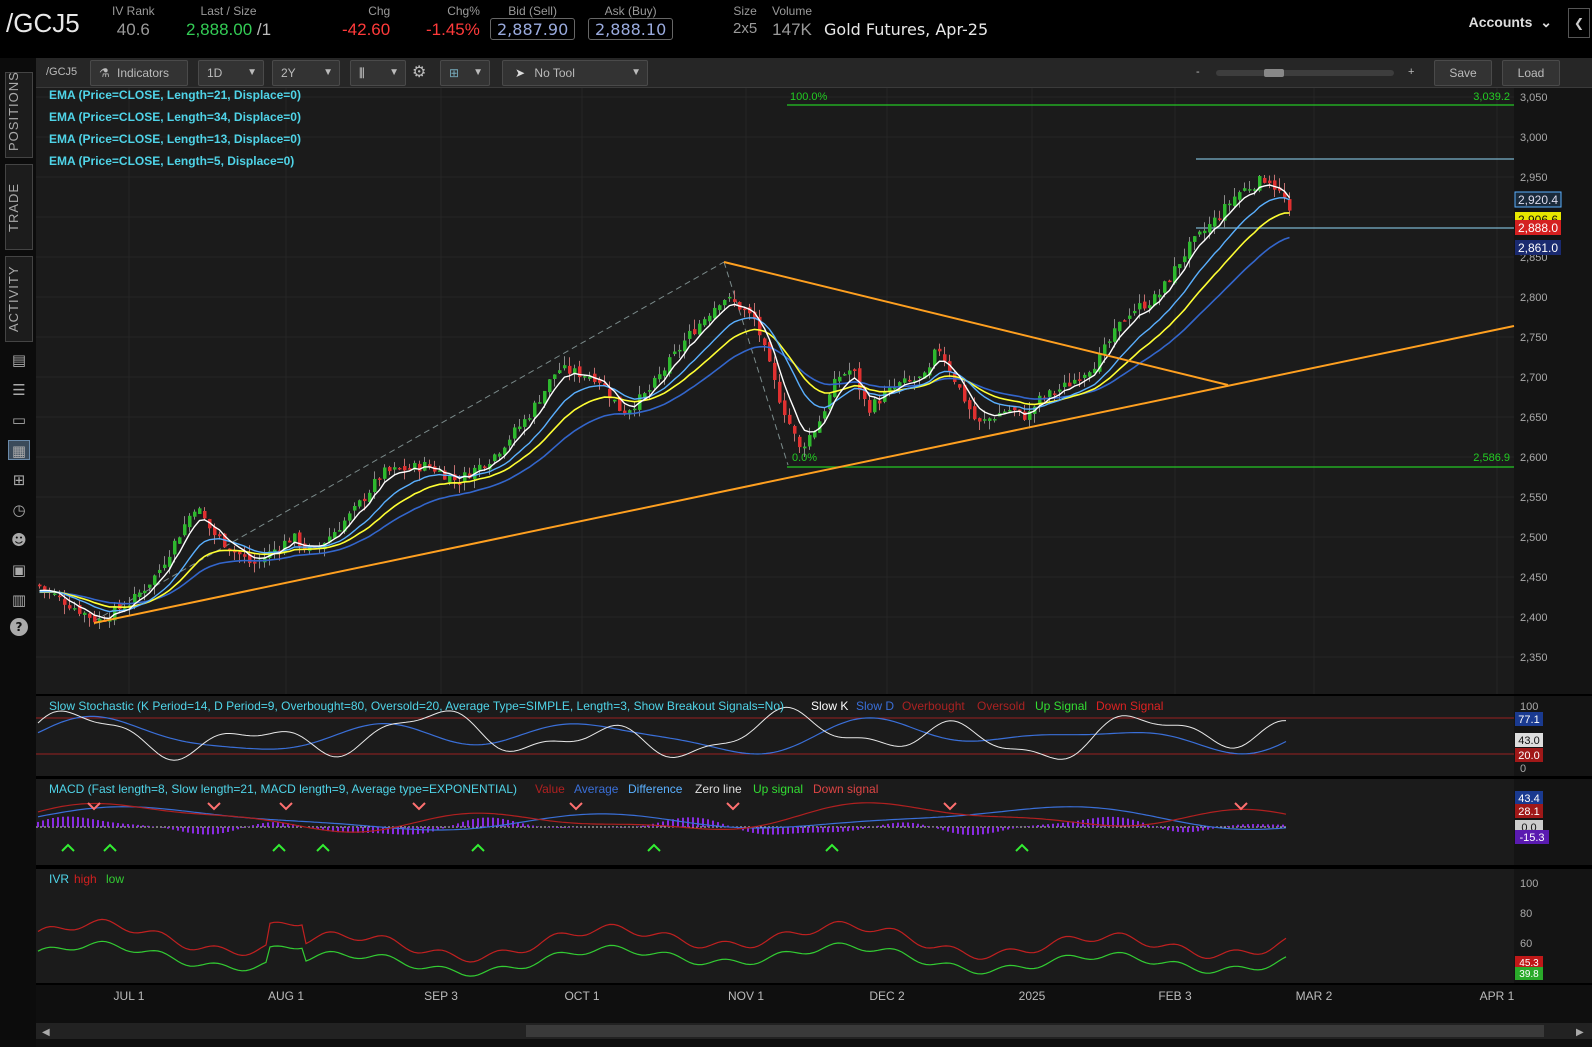  Describe the element at coordinates (19, 420) in the screenshot. I see `tv-icon: ▭` at that location.